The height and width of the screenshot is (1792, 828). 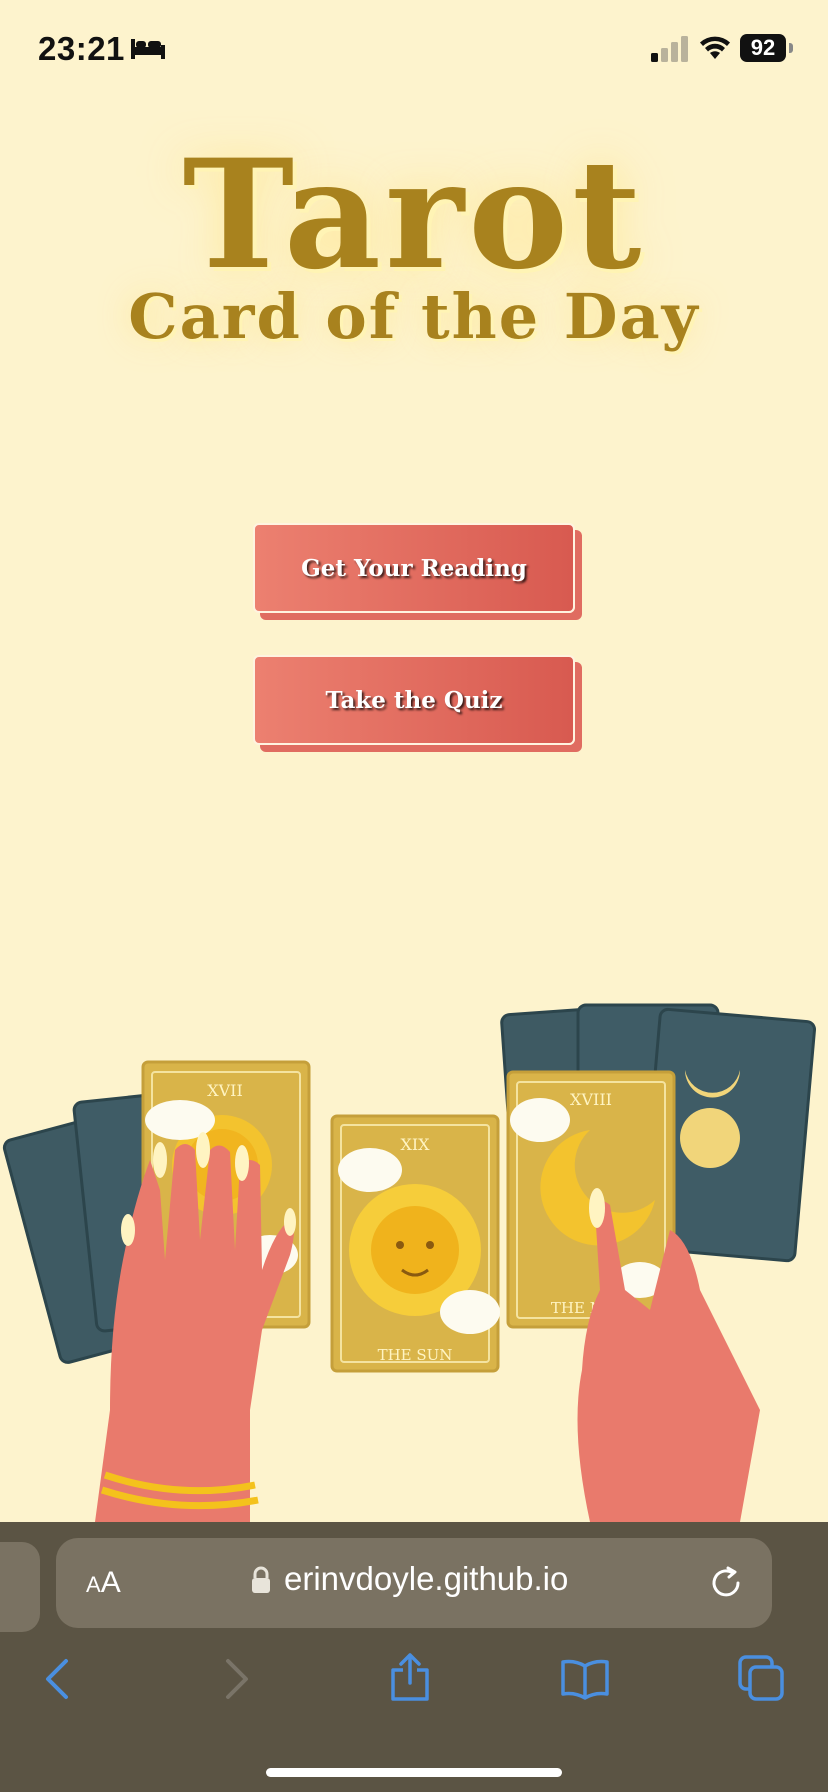 I want to click on battery-indicator: 92, so click(x=763, y=48).